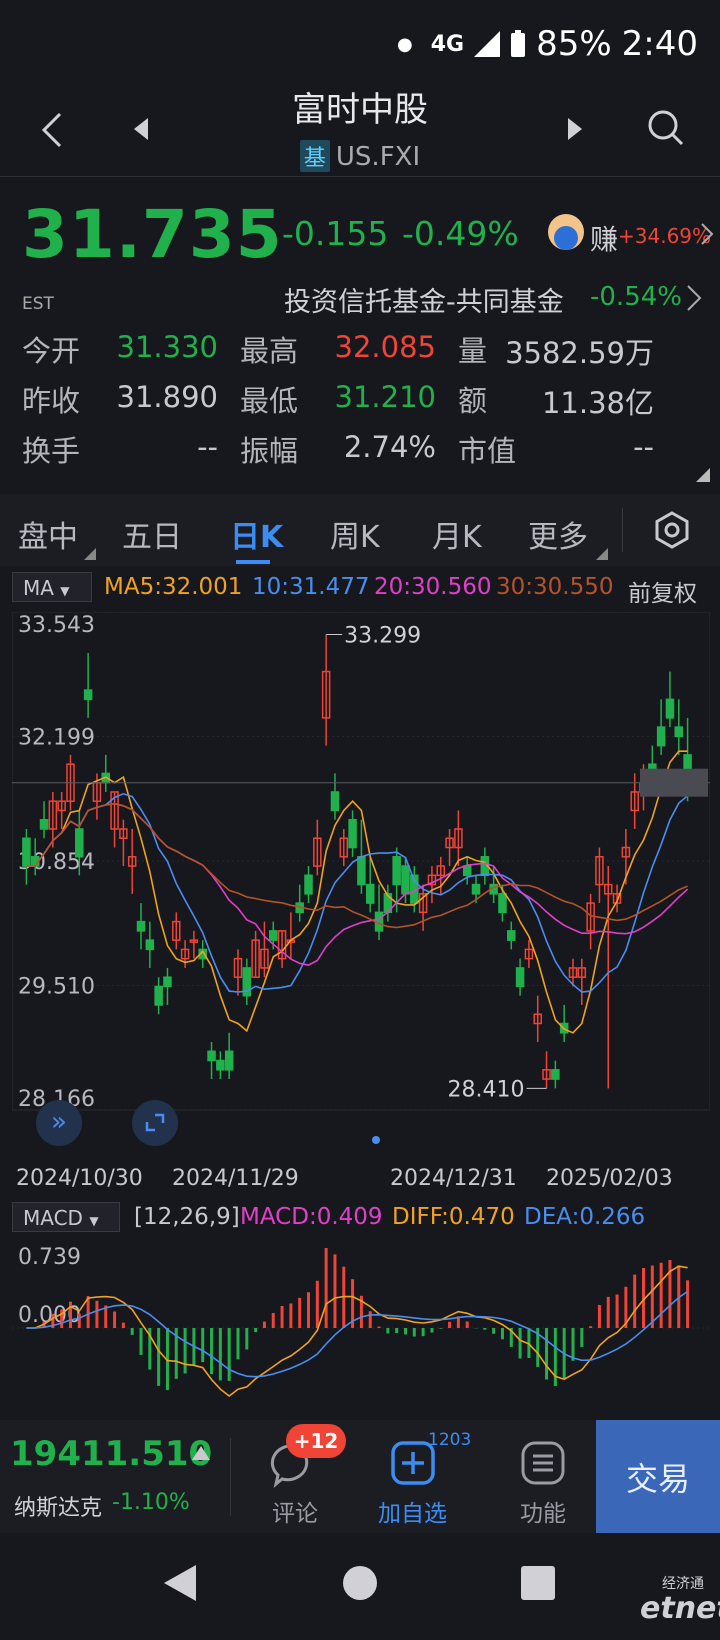  Describe the element at coordinates (361, 1329) in the screenshot. I see `macd-chart: 0.7390.000` at that location.